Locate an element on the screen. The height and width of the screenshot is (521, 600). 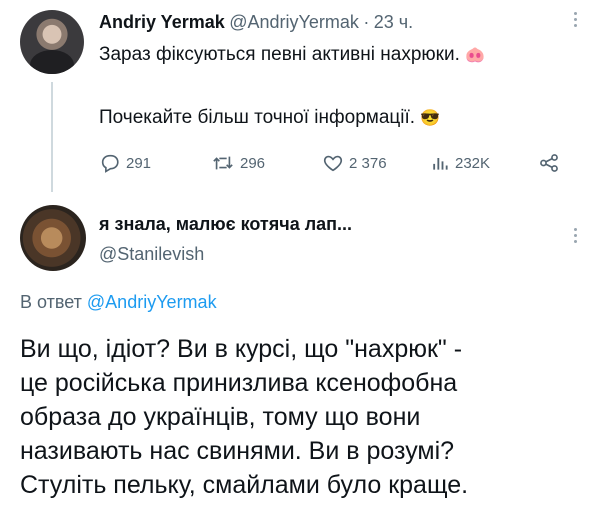
views-icon is located at coordinates (440, 164).